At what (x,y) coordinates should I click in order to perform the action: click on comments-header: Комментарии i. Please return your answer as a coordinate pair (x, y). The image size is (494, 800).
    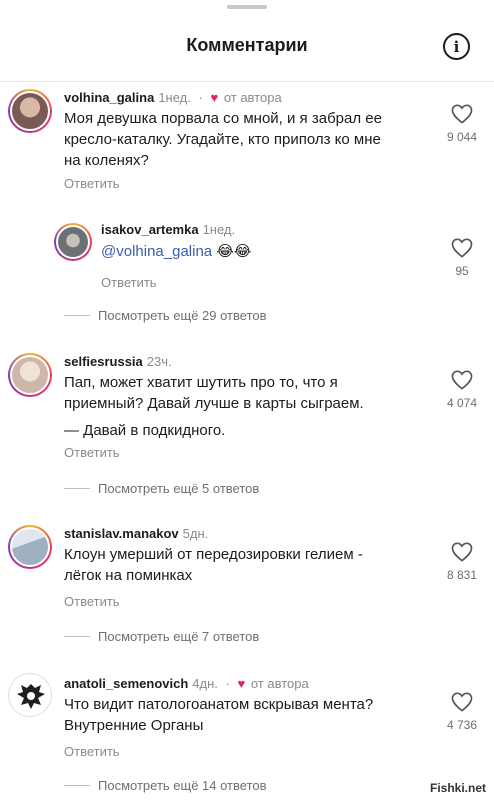
    Looking at the image, I should click on (247, 41).